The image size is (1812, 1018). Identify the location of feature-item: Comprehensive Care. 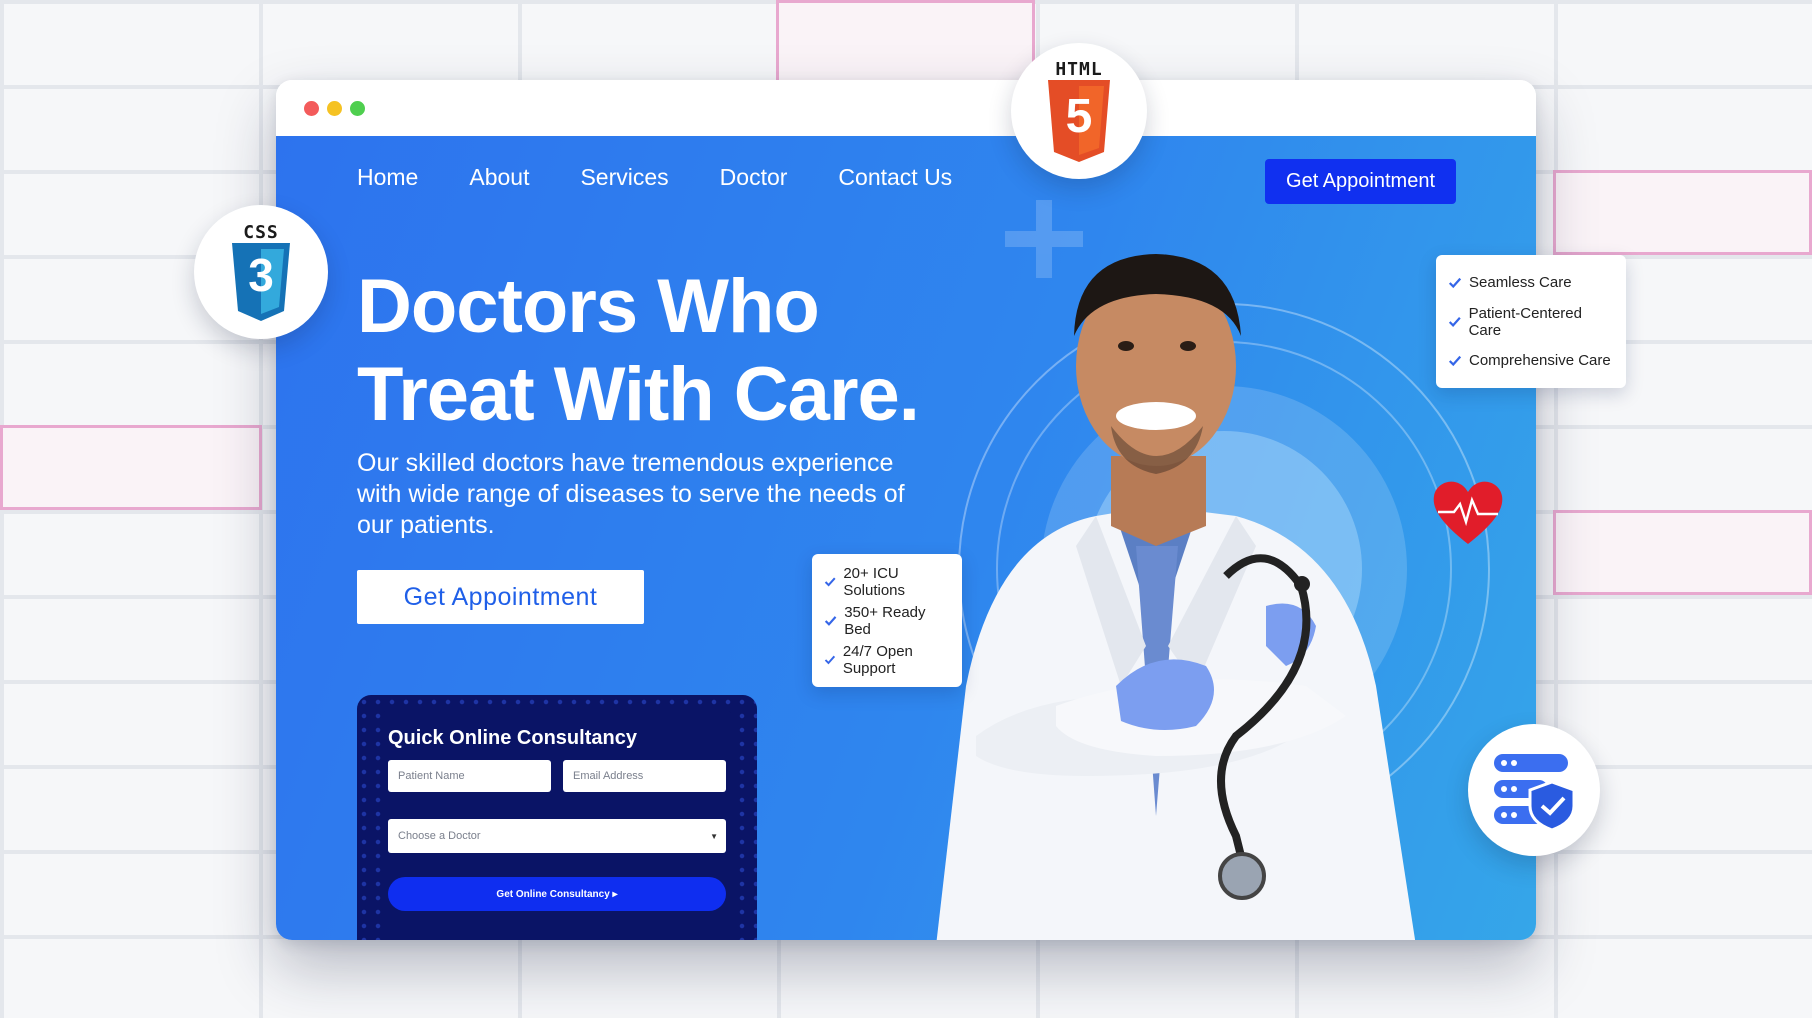
(1531, 360).